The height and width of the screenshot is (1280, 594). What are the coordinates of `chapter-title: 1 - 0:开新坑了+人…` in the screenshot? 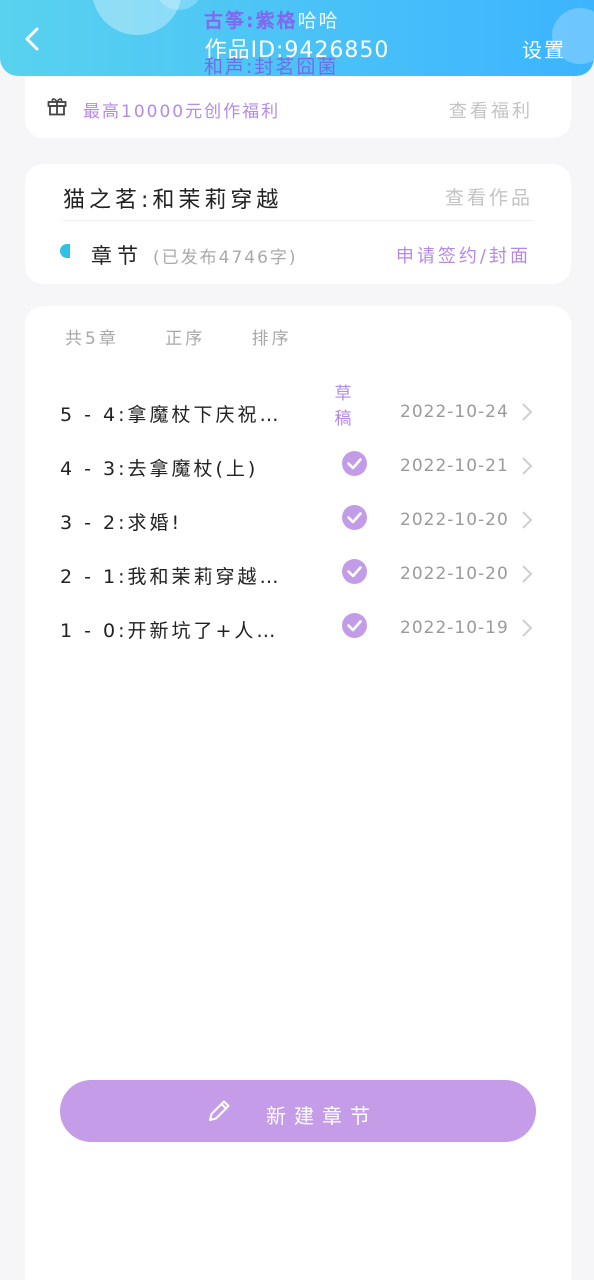 It's located at (169, 631).